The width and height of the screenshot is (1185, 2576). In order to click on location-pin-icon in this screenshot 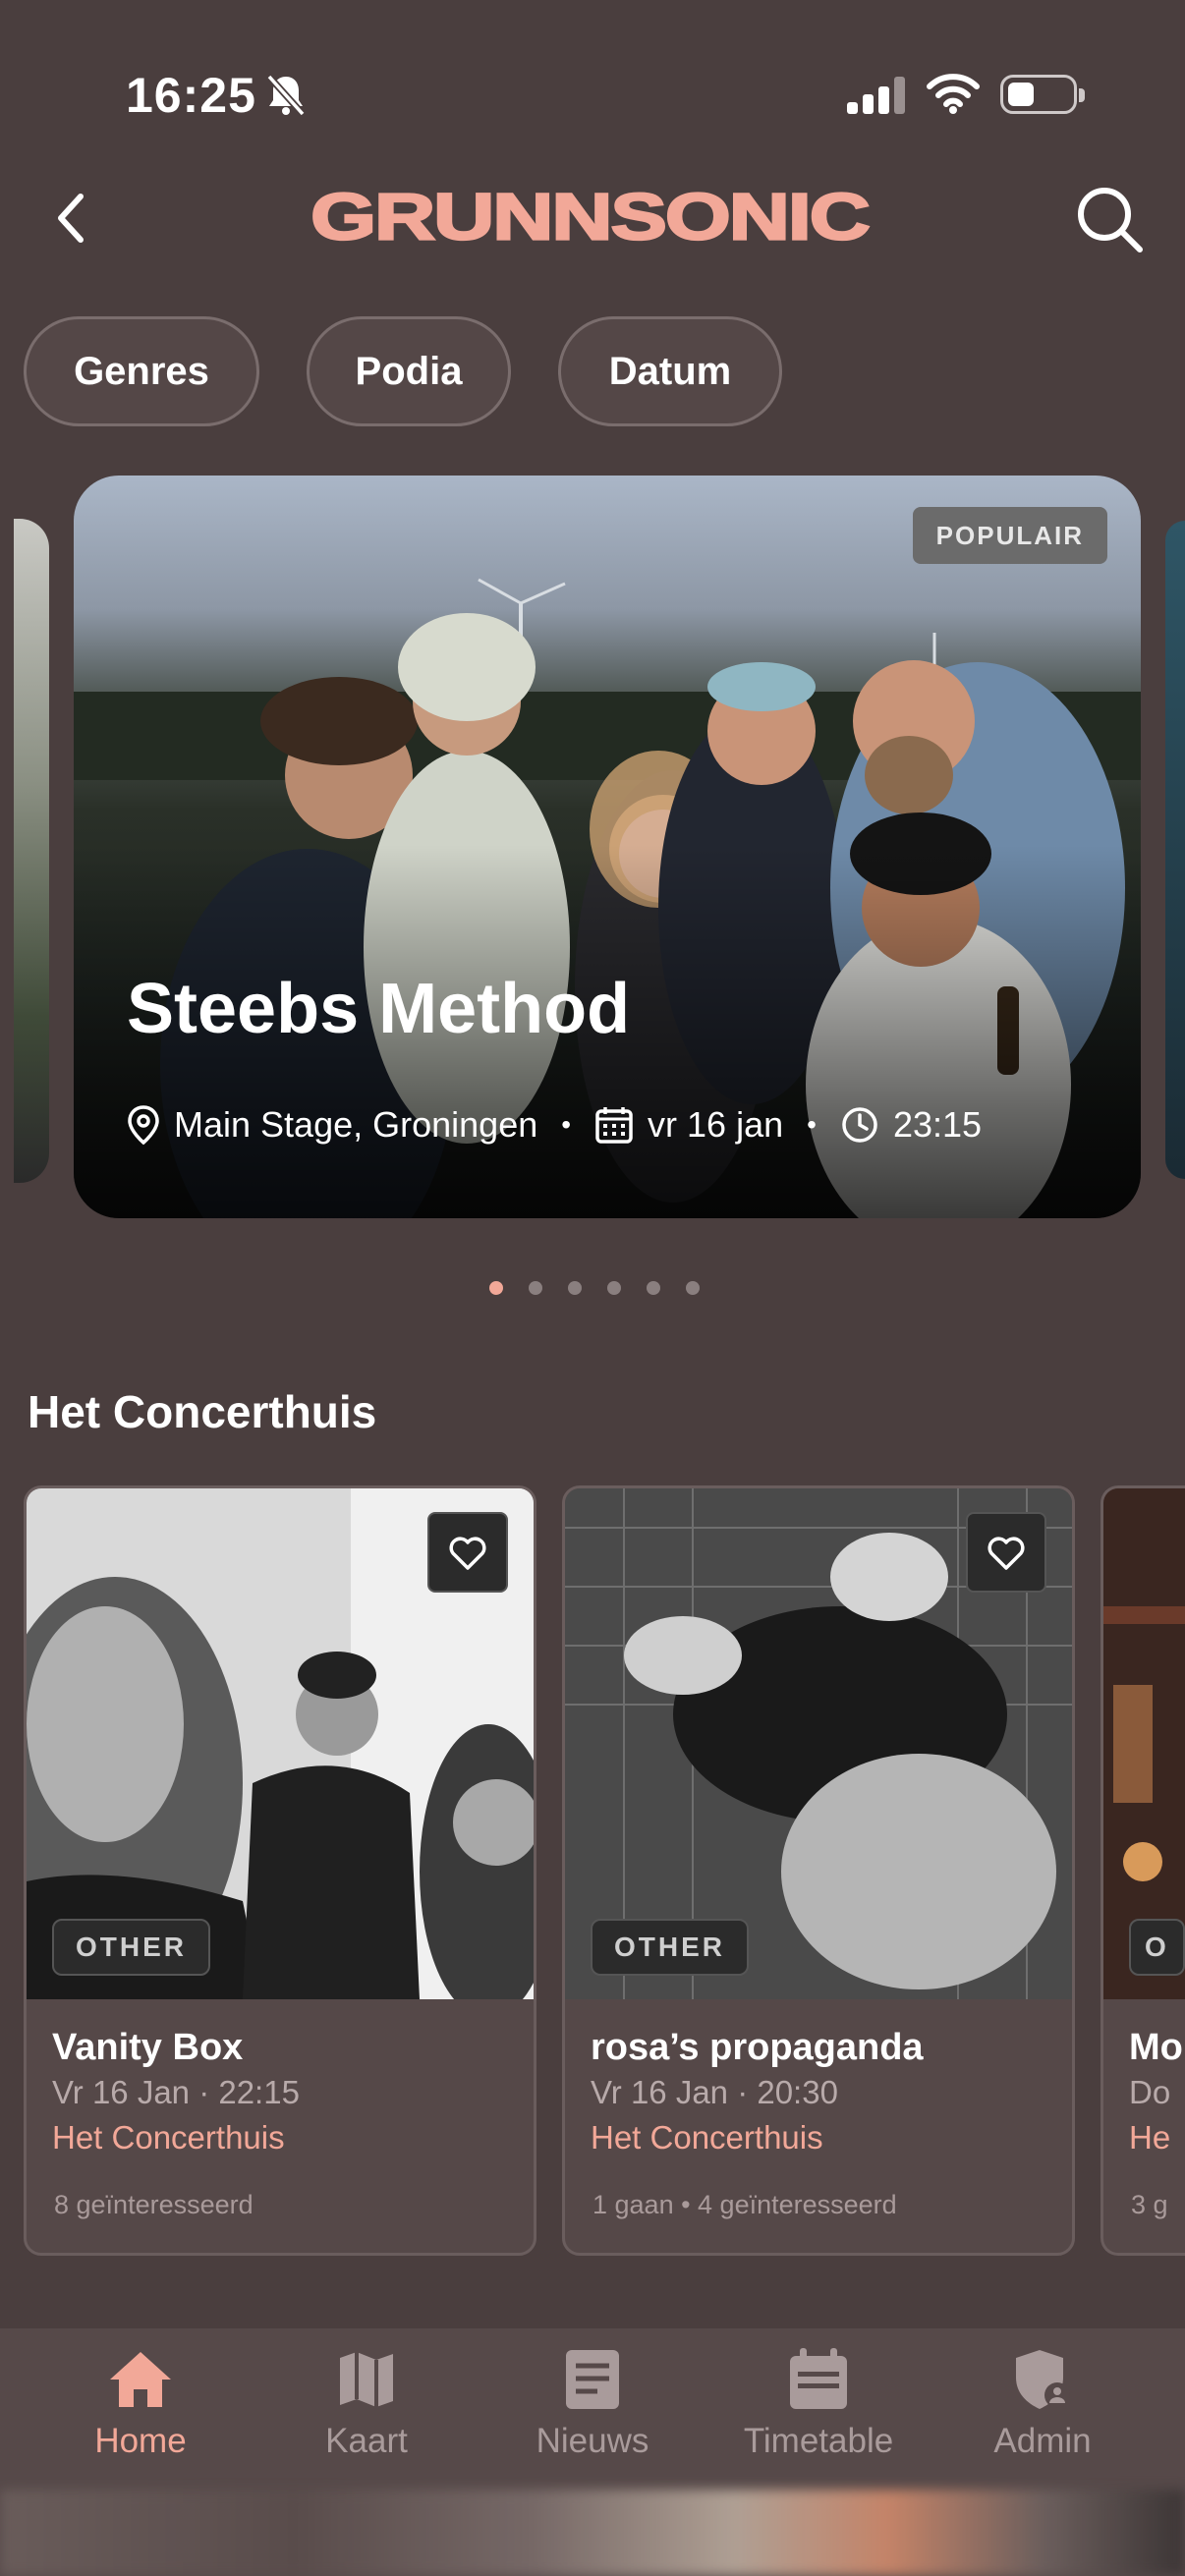, I will do `click(144, 1125)`.